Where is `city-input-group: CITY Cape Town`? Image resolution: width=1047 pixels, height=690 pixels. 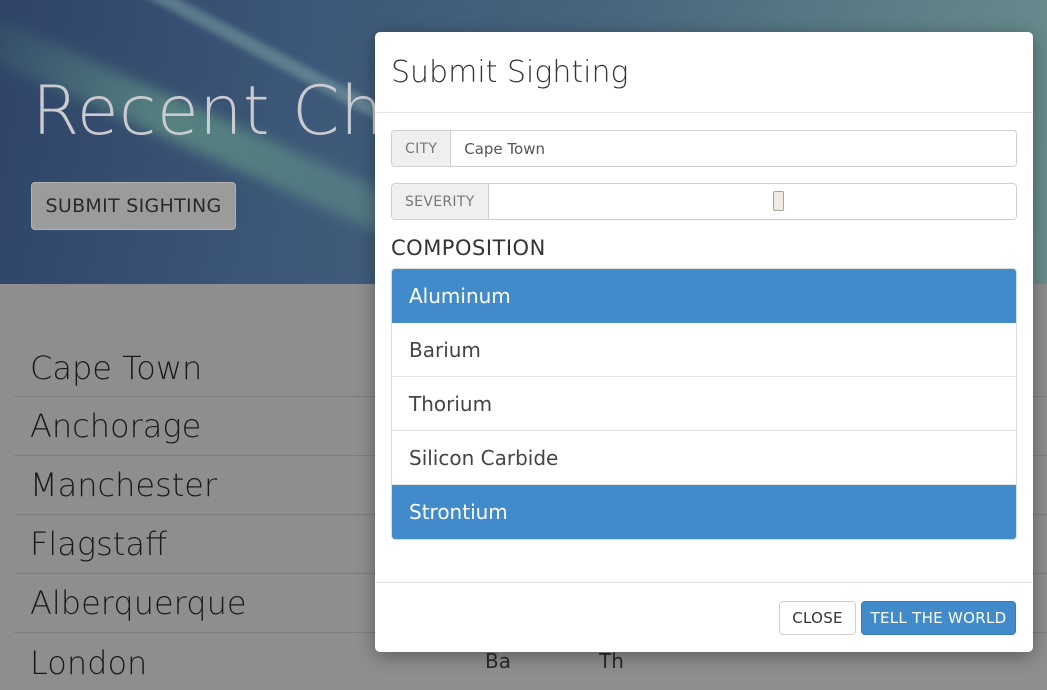
city-input-group: CITY Cape Town is located at coordinates (704, 148).